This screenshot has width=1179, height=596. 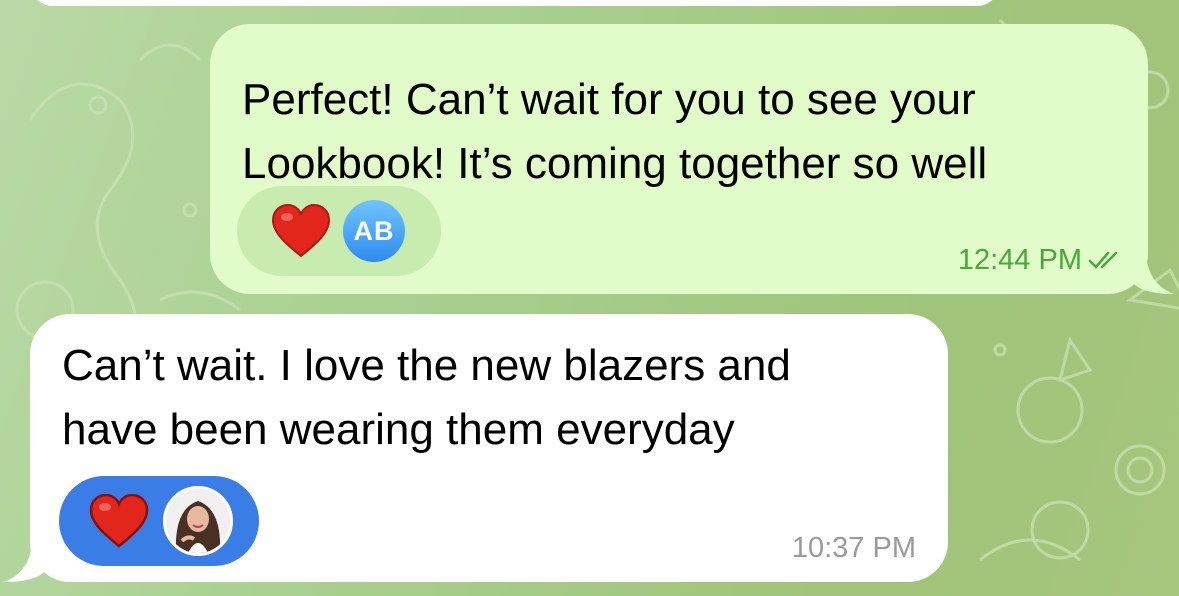 I want to click on outgoing-reactions-pill: AB, so click(x=339, y=231).